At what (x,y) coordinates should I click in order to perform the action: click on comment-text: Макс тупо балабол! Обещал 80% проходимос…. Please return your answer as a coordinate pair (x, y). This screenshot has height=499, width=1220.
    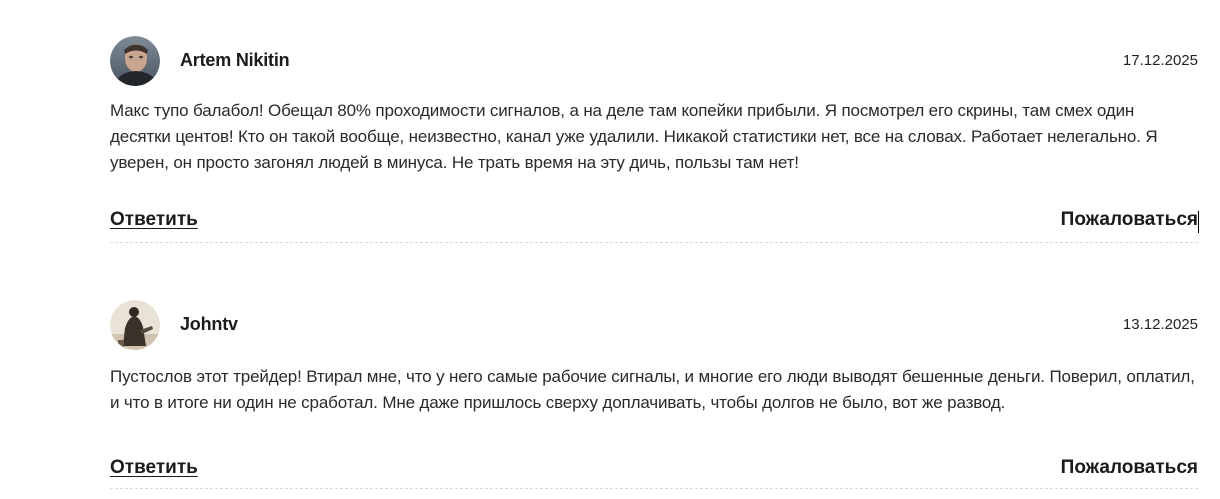
    Looking at the image, I should click on (634, 136).